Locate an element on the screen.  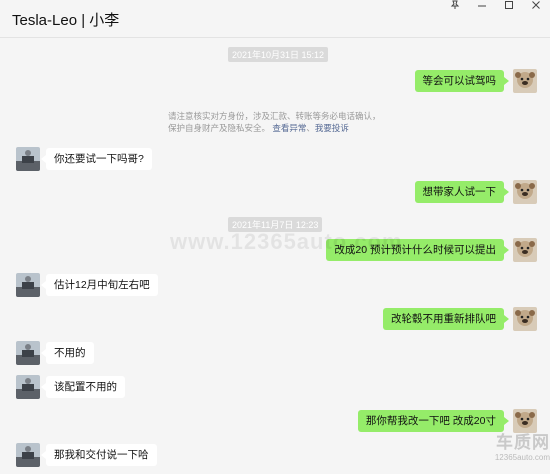
message-bubble: 你还要试一下吗哥? is located at coordinates (96, 159).